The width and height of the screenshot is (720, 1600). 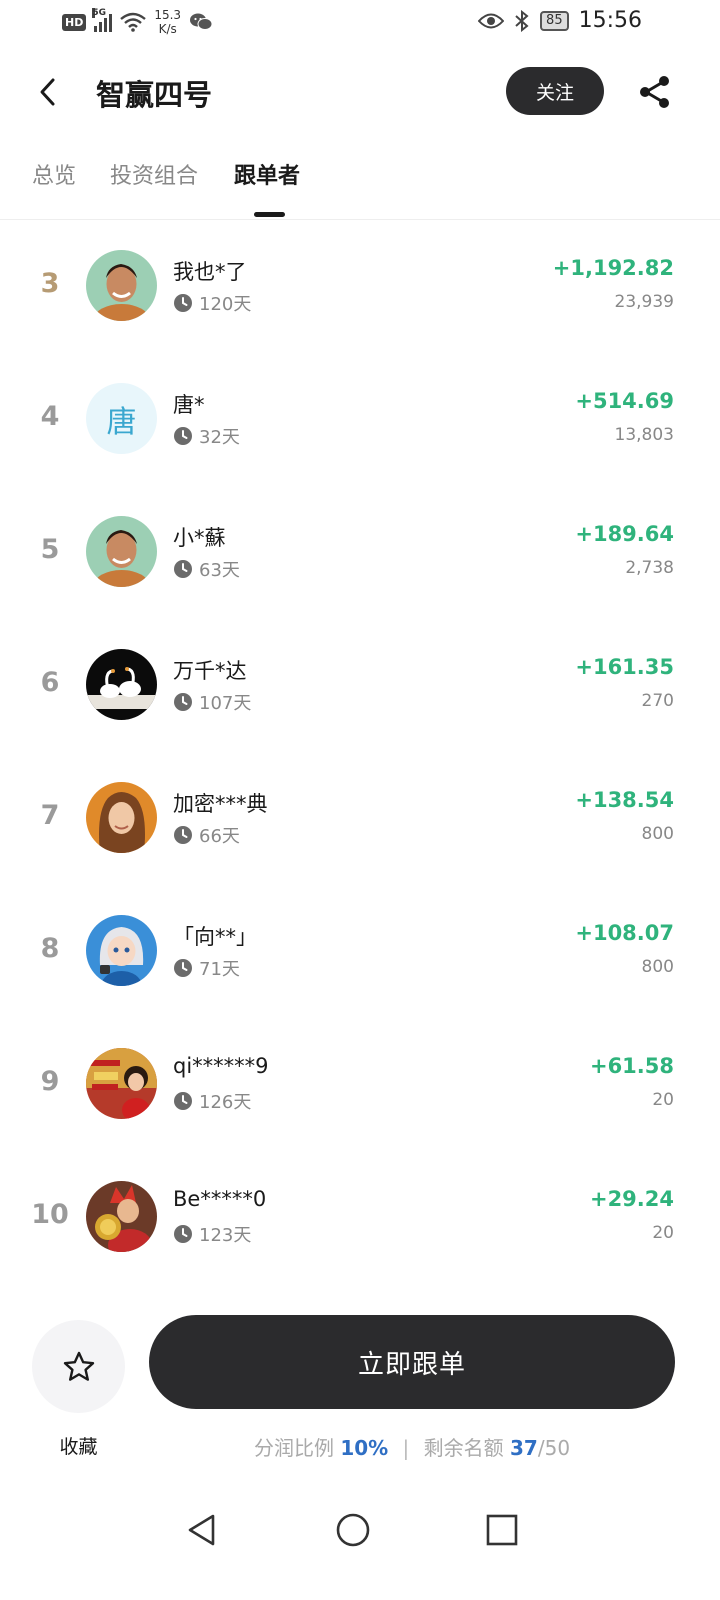 I want to click on follower-name: qi******9, so click(x=221, y=1066).